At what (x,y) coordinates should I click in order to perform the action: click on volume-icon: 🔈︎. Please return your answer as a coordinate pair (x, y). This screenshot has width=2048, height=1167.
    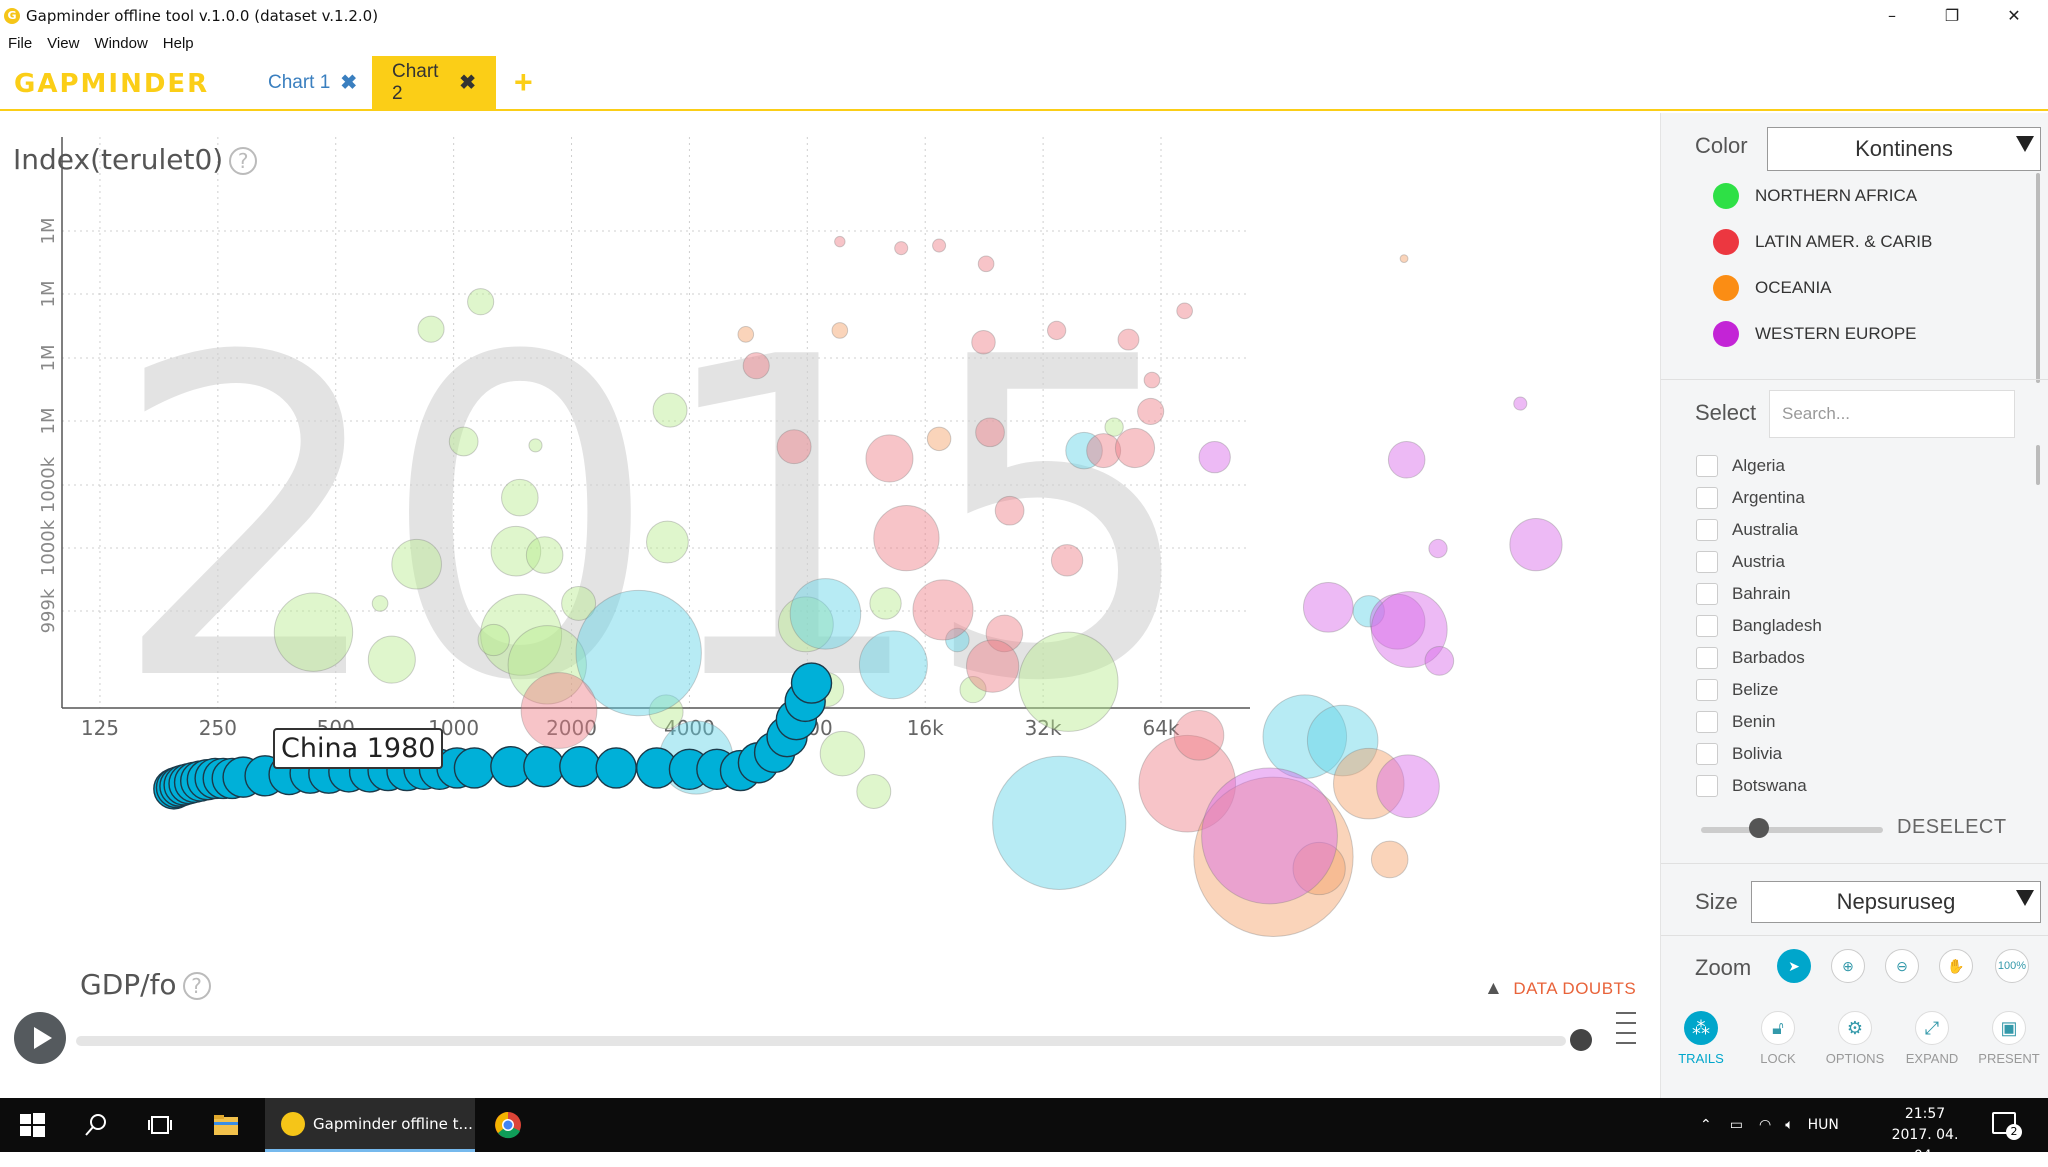
    Looking at the image, I should click on (1789, 1125).